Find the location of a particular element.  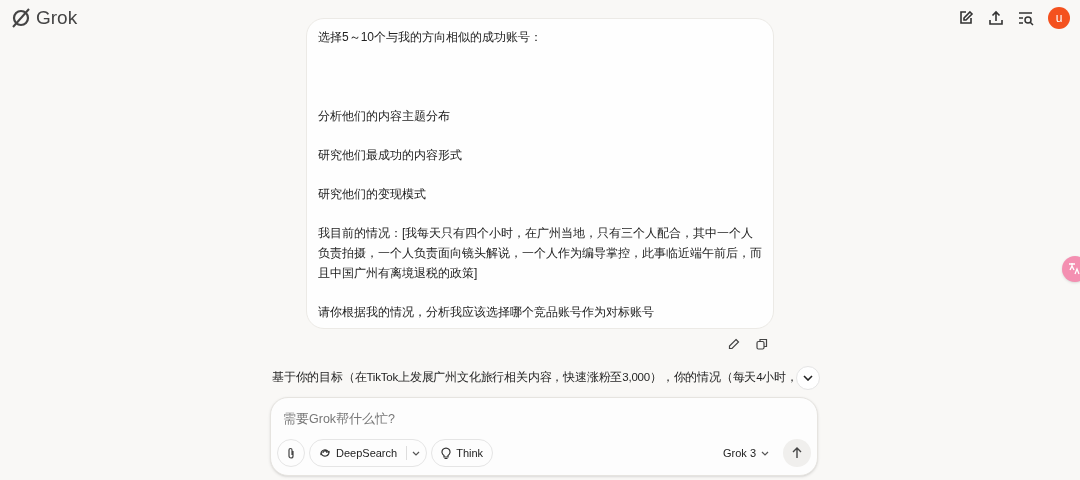

message-paragraph: 研究他们的变现模式 is located at coordinates (372, 194).